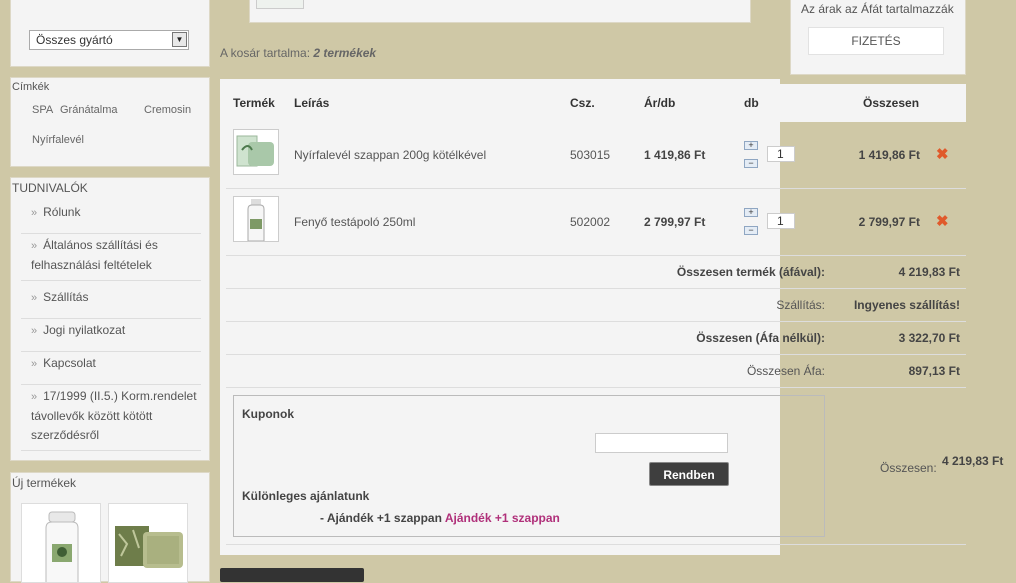 The width and height of the screenshot is (1016, 583). I want to click on new-products-title: Új termékek, so click(44, 483).